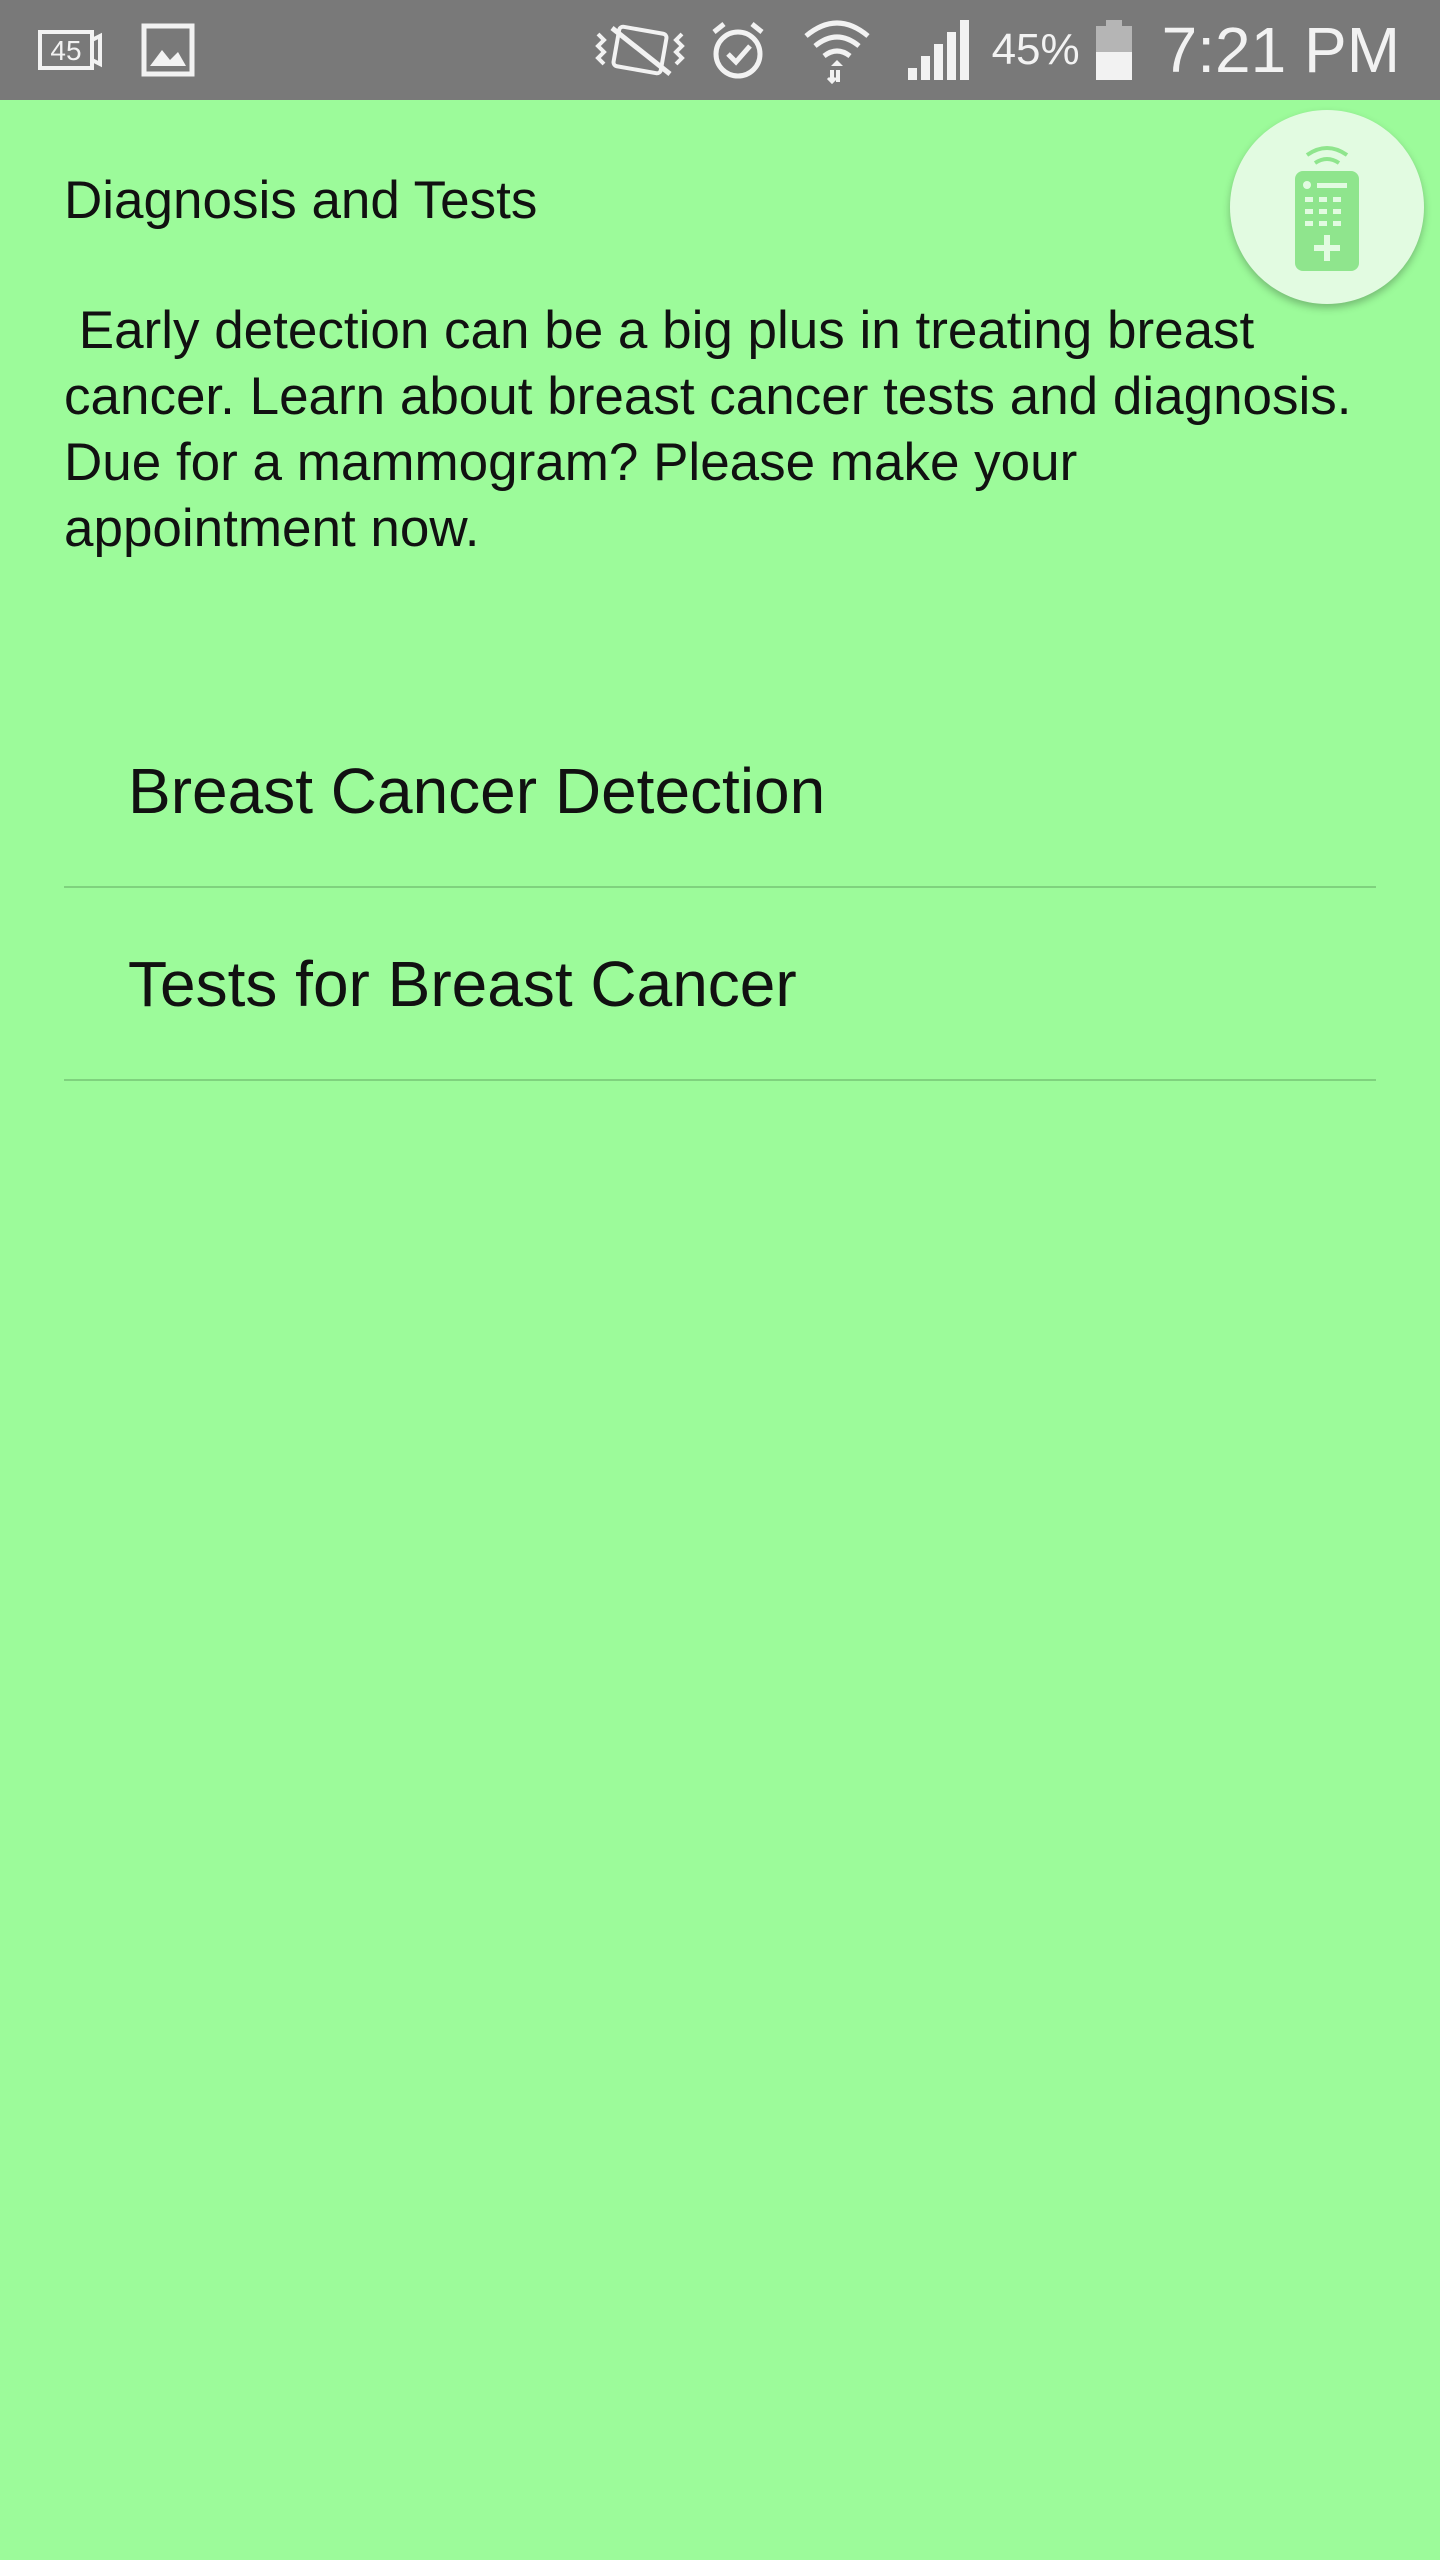 The image size is (1440, 2560). I want to click on notification-badge-icon: 45, so click(70, 50).